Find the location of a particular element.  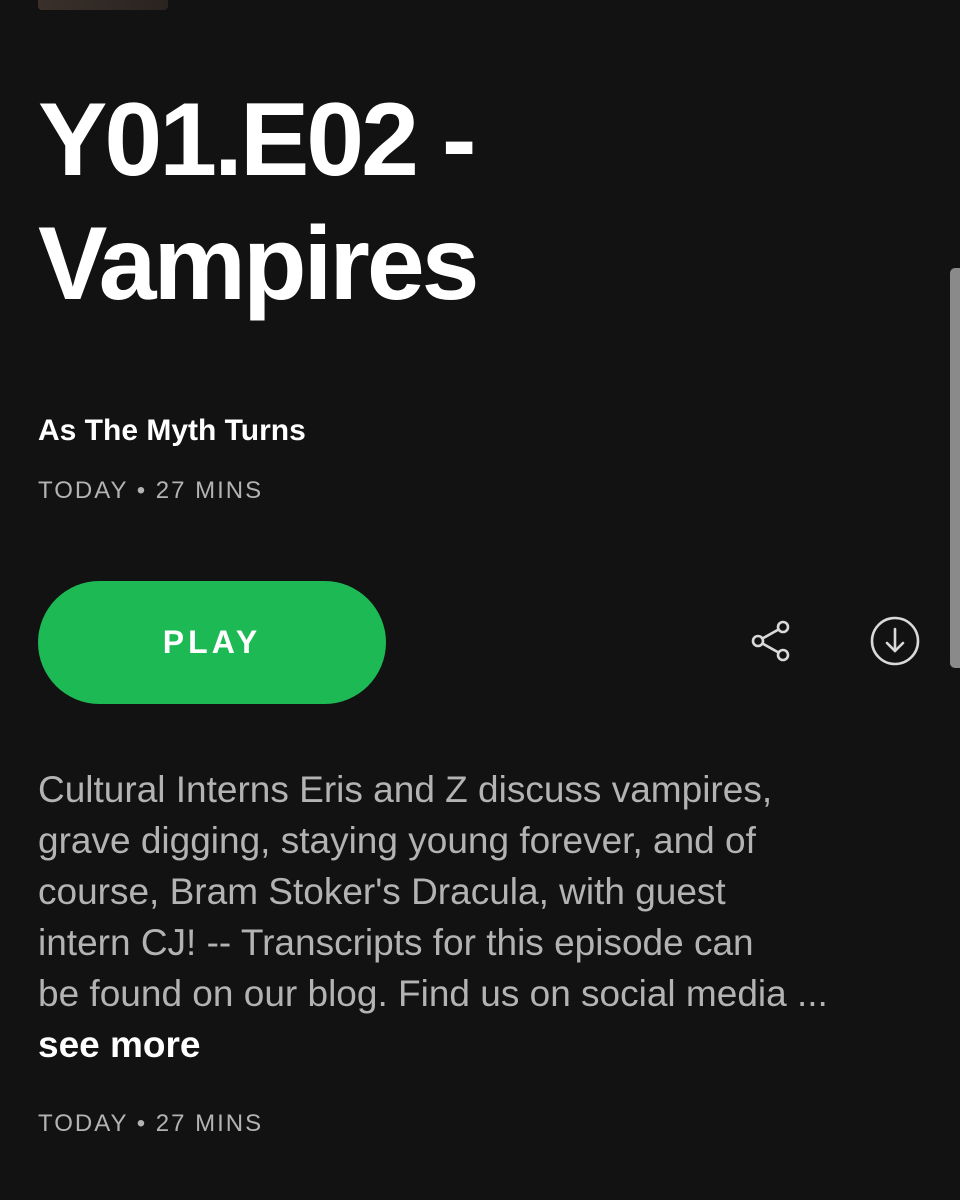

download-button is located at coordinates (895, 641).